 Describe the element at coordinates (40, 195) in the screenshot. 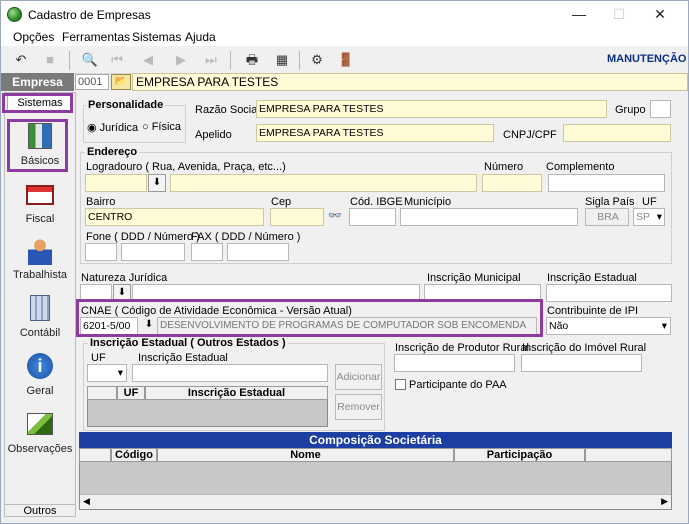

I see `fiscal-icon` at that location.